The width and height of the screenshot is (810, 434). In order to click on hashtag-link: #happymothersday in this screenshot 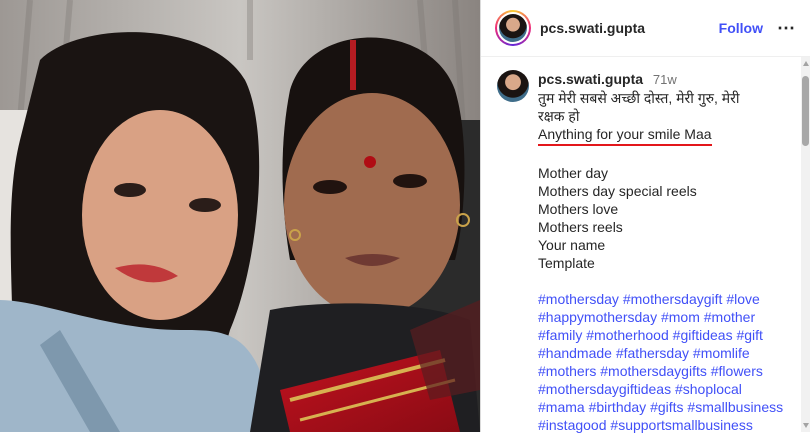, I will do `click(597, 317)`.